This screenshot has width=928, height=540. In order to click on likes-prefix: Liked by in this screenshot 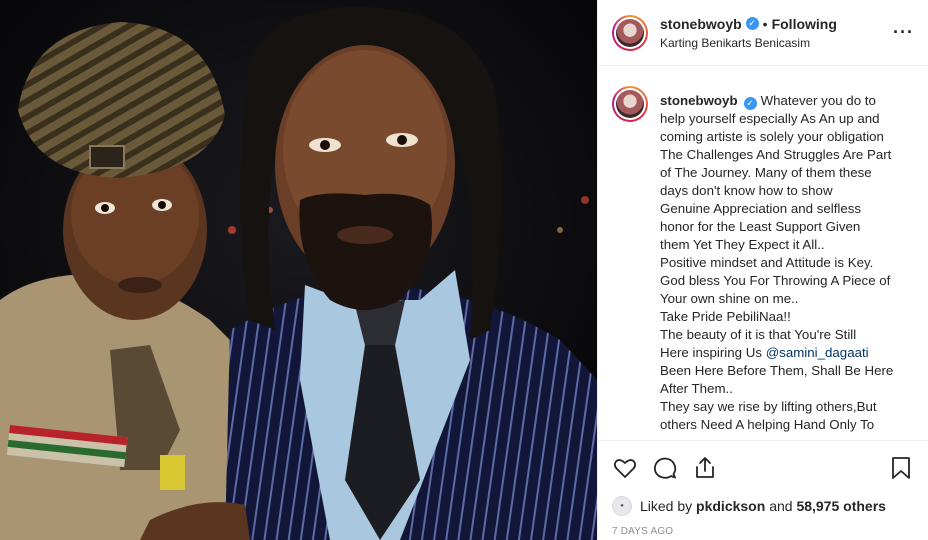, I will do `click(666, 506)`.